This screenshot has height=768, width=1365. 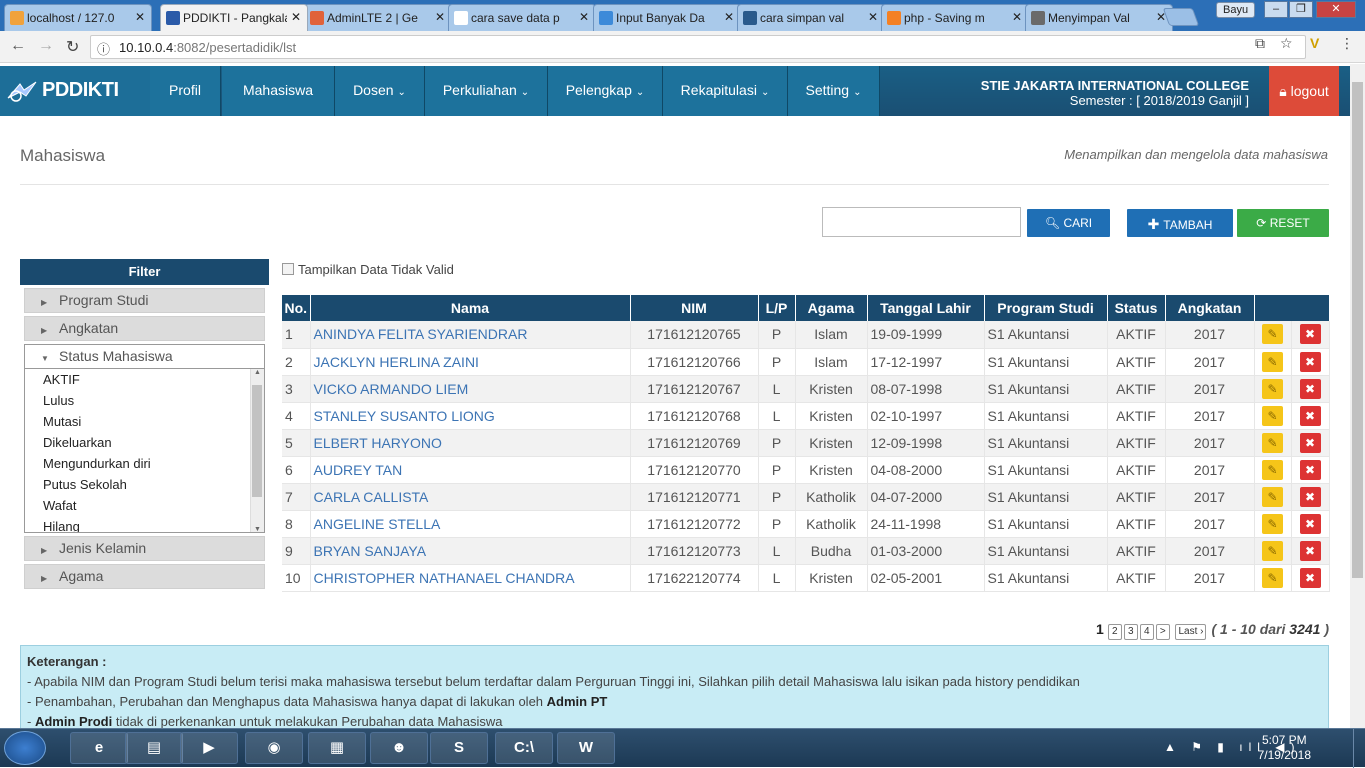 What do you see at coordinates (144, 505) in the screenshot?
I see `status-option: Wafat` at bounding box center [144, 505].